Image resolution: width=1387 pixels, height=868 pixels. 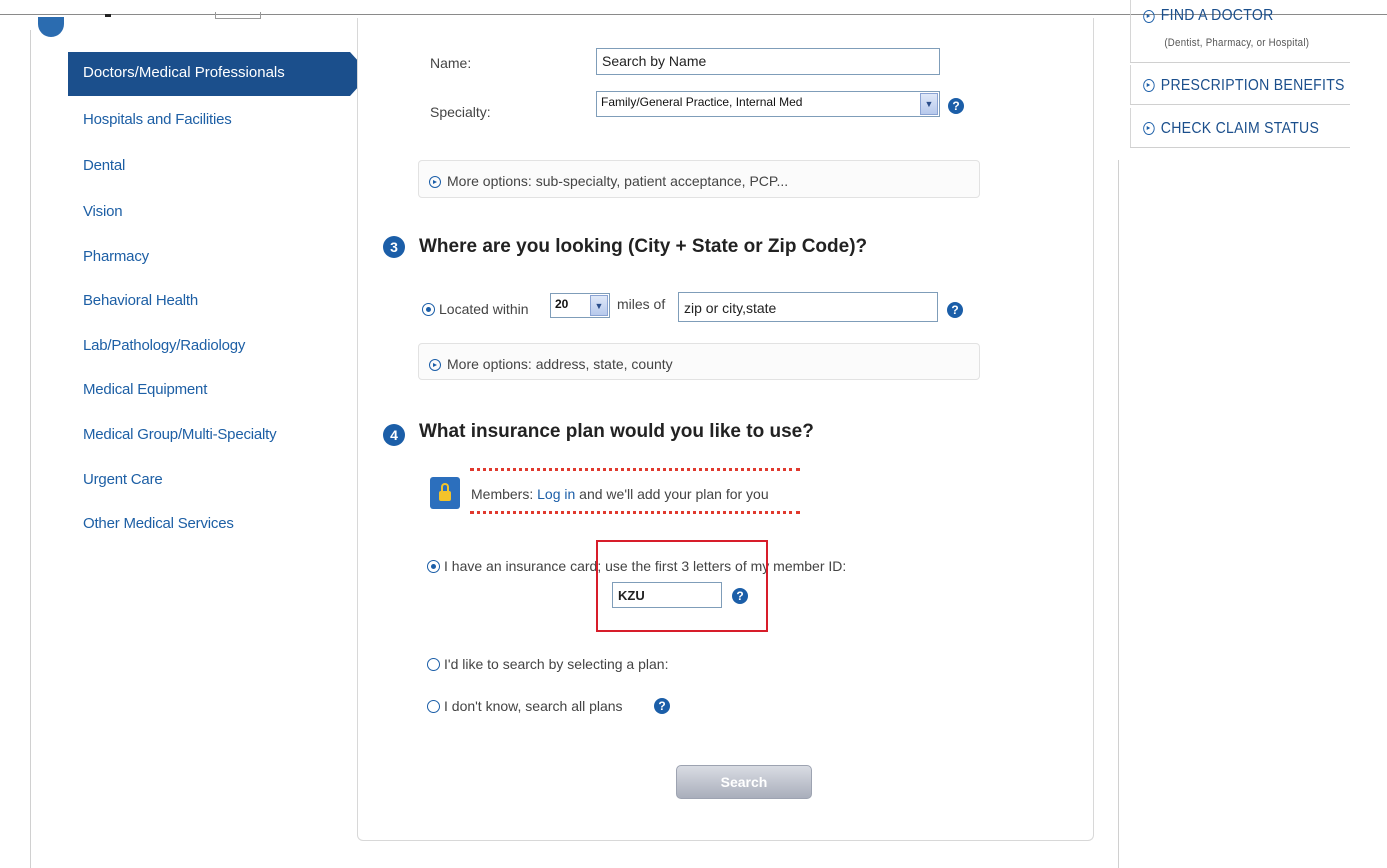 I want to click on nav-item-pharmacy: Pharmacy, so click(x=116, y=256).